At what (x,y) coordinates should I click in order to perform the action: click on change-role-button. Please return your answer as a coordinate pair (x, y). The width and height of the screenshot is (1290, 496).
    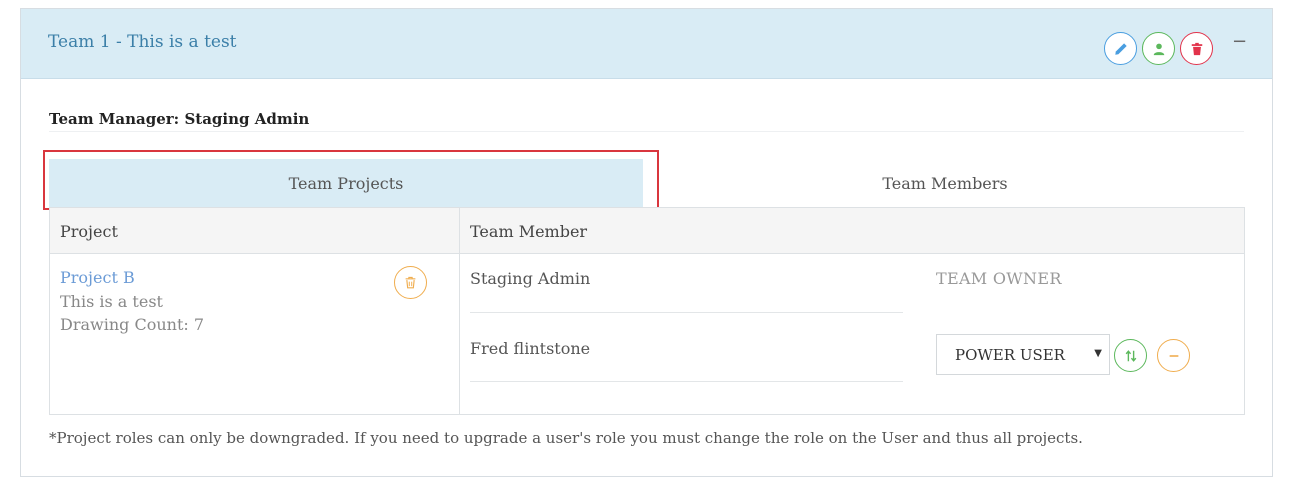
    Looking at the image, I should click on (1130, 355).